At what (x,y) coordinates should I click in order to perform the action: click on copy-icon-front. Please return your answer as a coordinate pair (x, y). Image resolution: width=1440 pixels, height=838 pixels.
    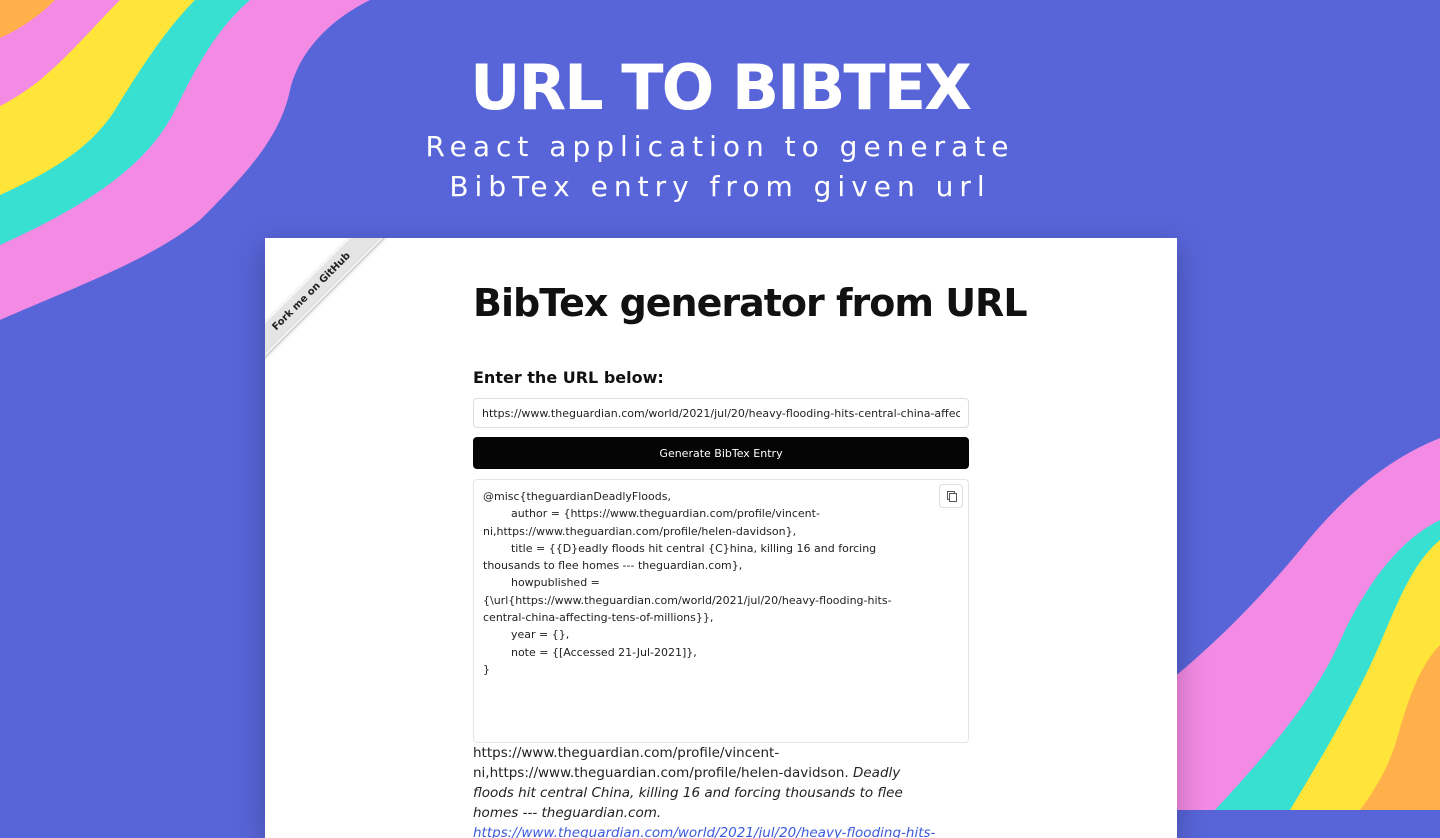
    Looking at the image, I should click on (953, 497).